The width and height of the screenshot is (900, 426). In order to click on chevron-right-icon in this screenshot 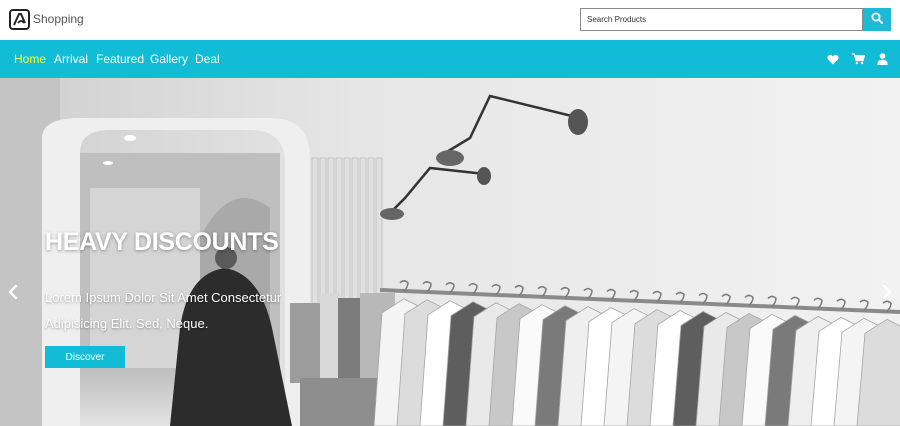, I will do `click(887, 292)`.